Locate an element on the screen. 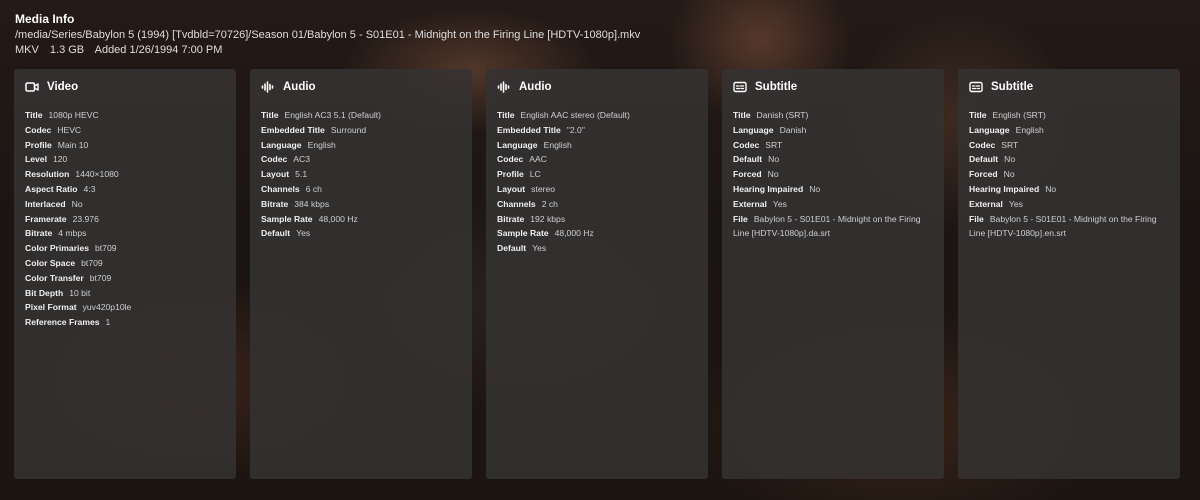  audio-waveform-icon is located at coordinates (505, 87).